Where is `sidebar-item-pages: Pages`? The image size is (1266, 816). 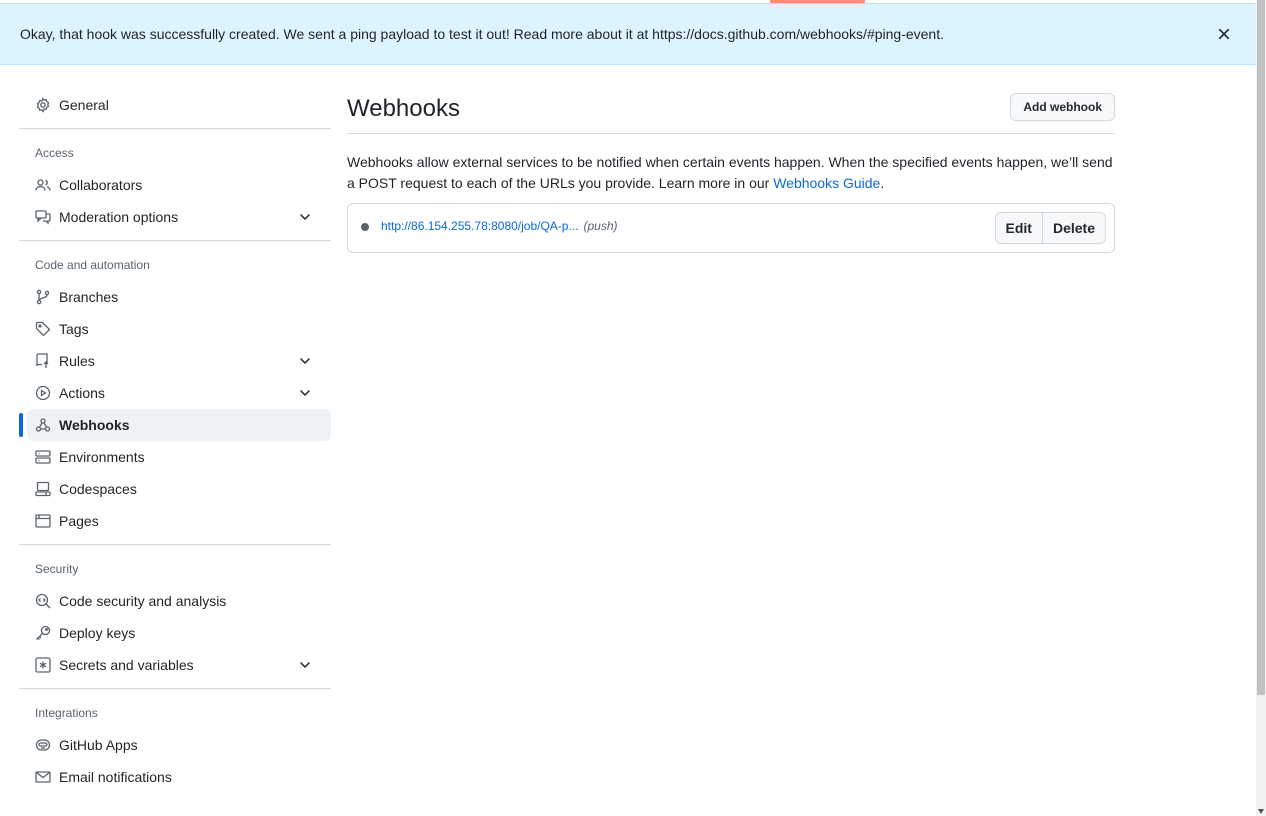
sidebar-item-pages: Pages is located at coordinates (175, 521).